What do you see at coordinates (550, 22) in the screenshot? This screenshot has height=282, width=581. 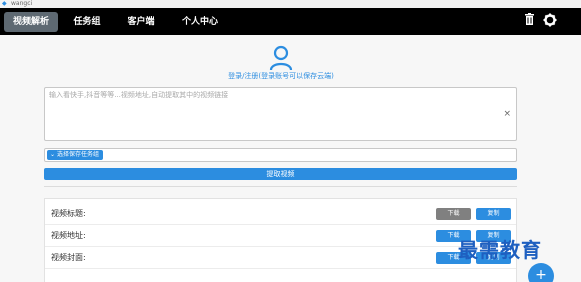 I see `gear-icon` at bounding box center [550, 22].